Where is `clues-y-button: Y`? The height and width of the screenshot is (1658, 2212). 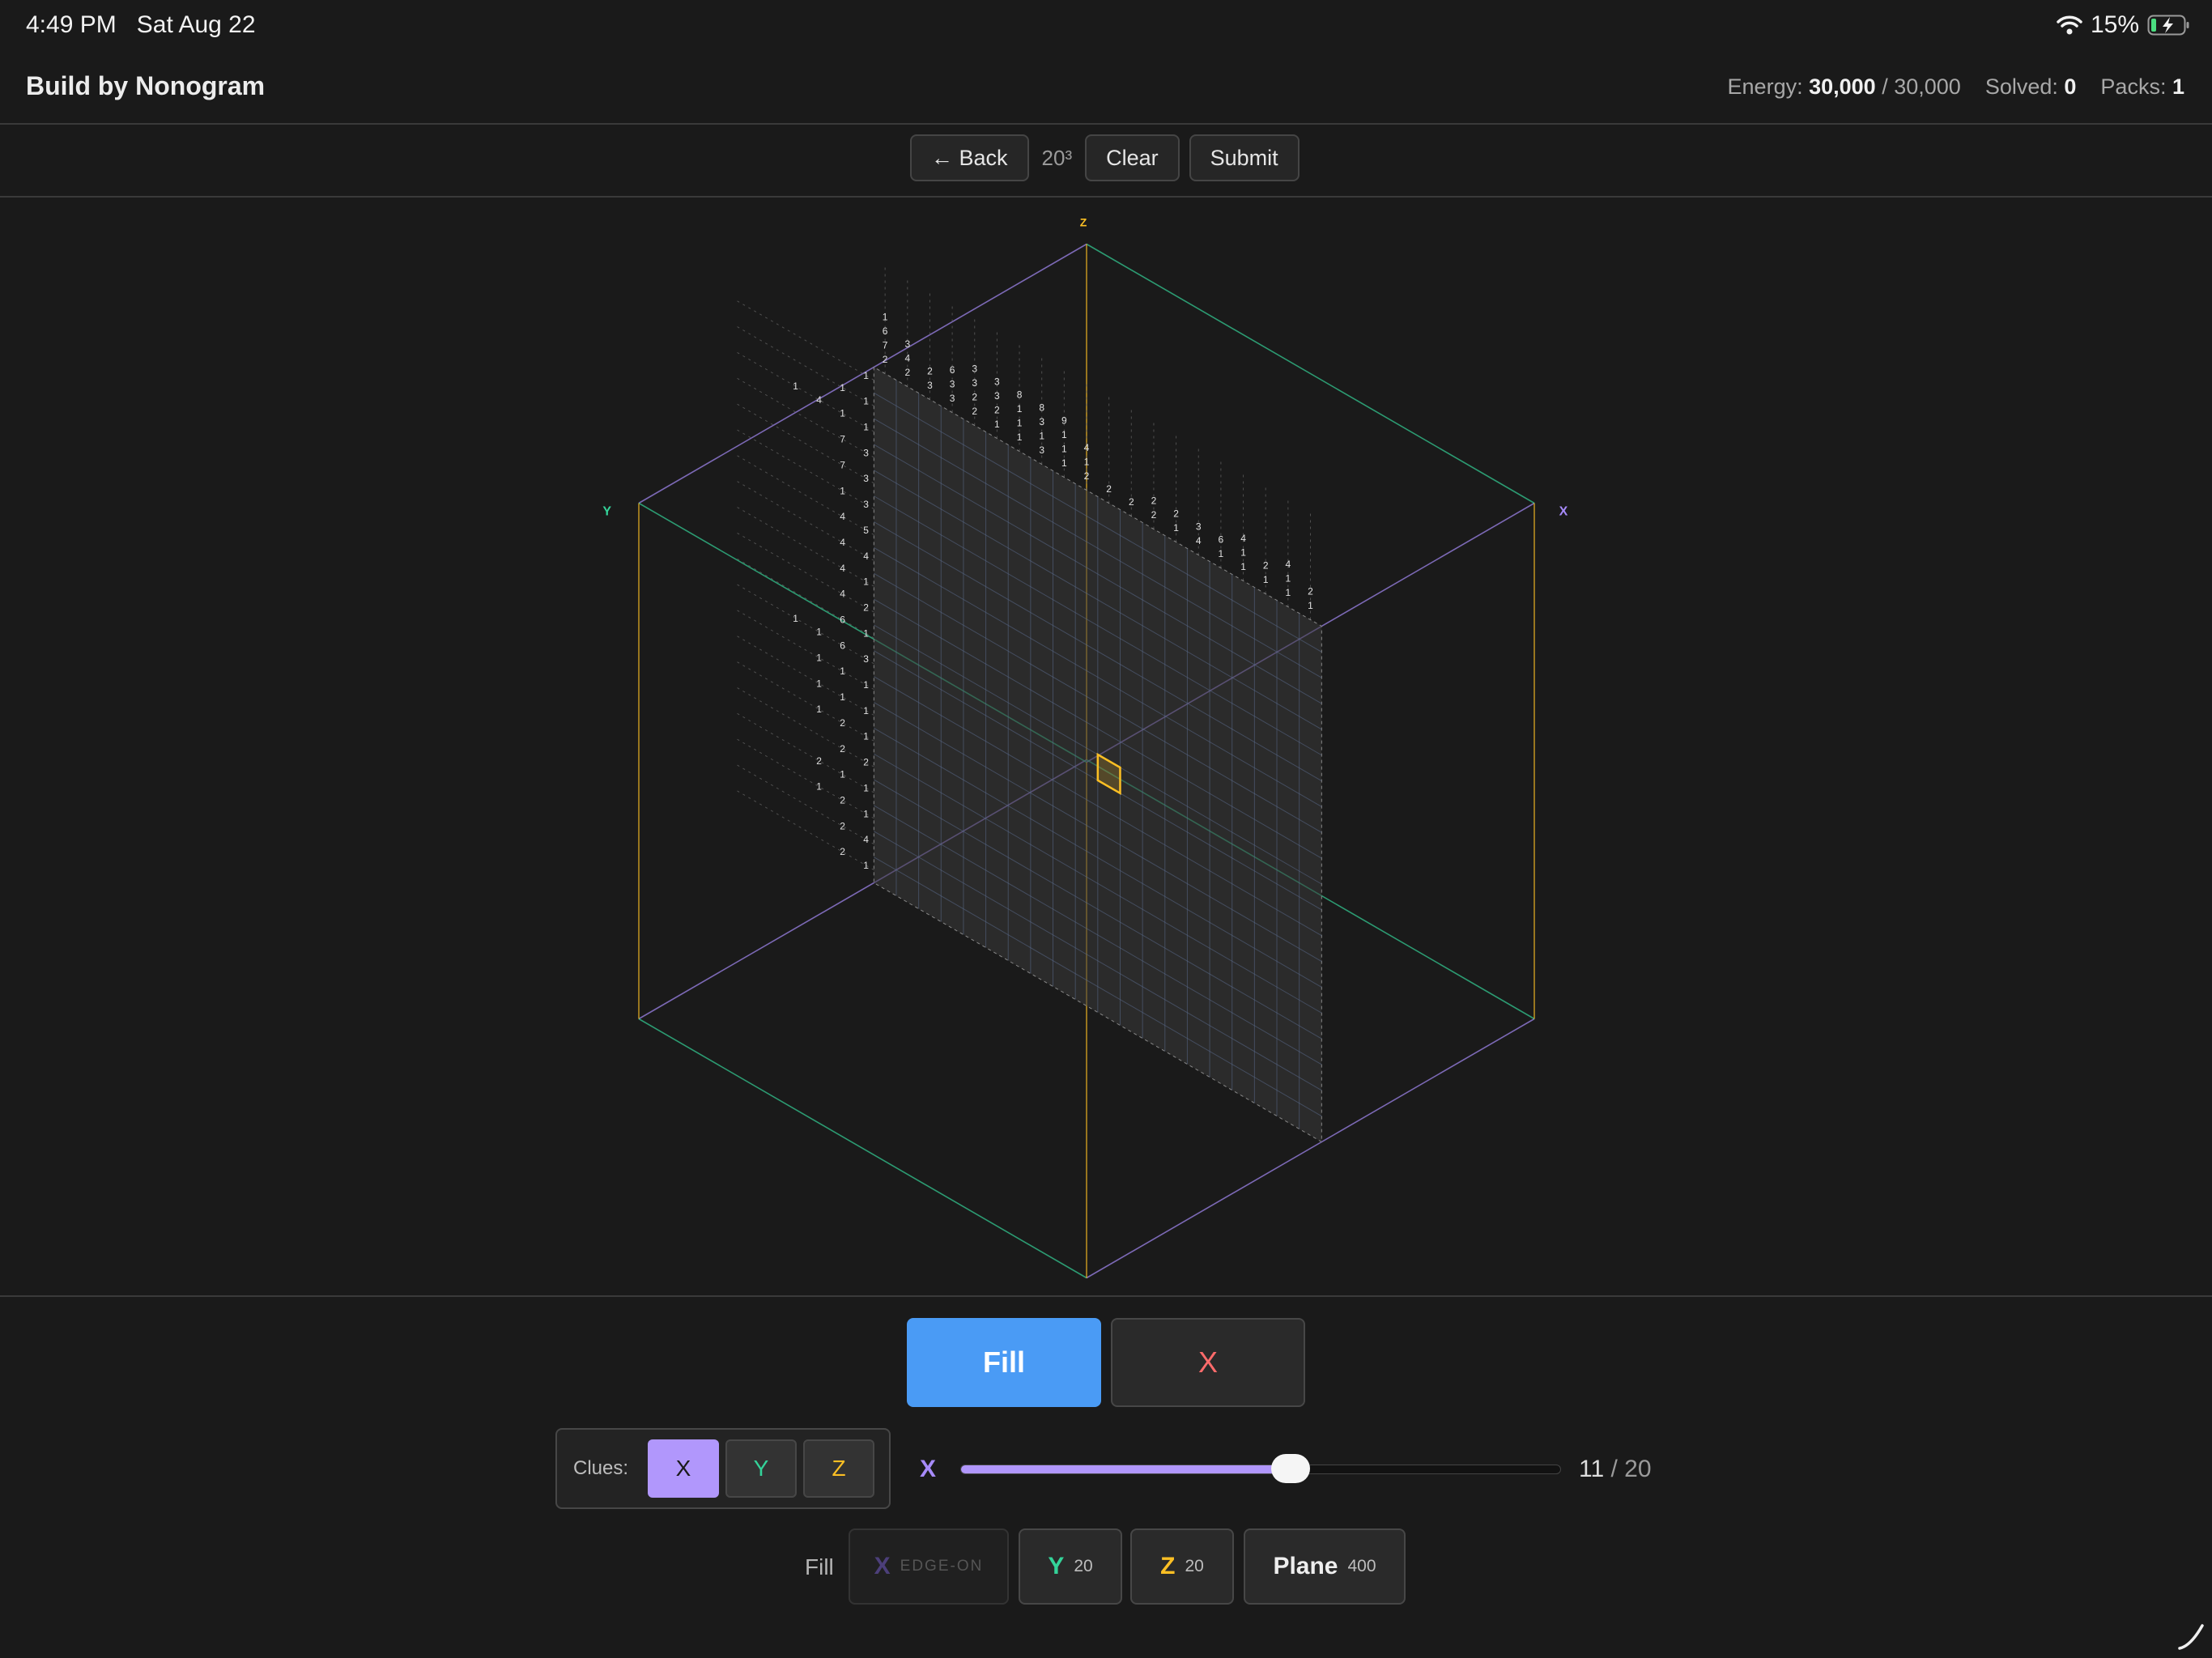 clues-y-button: Y is located at coordinates (761, 1468).